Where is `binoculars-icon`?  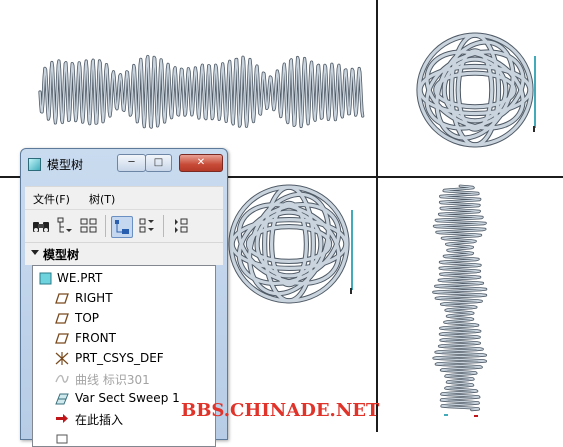 binoculars-icon is located at coordinates (41, 226).